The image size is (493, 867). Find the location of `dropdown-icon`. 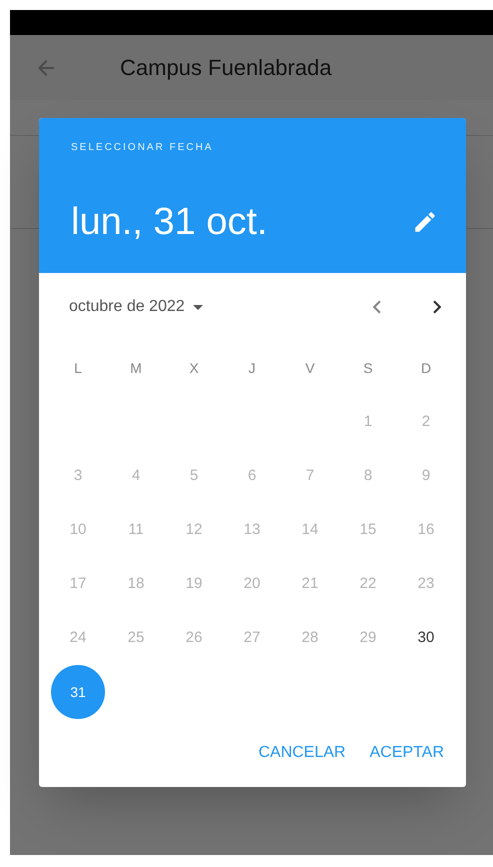

dropdown-icon is located at coordinates (197, 307).